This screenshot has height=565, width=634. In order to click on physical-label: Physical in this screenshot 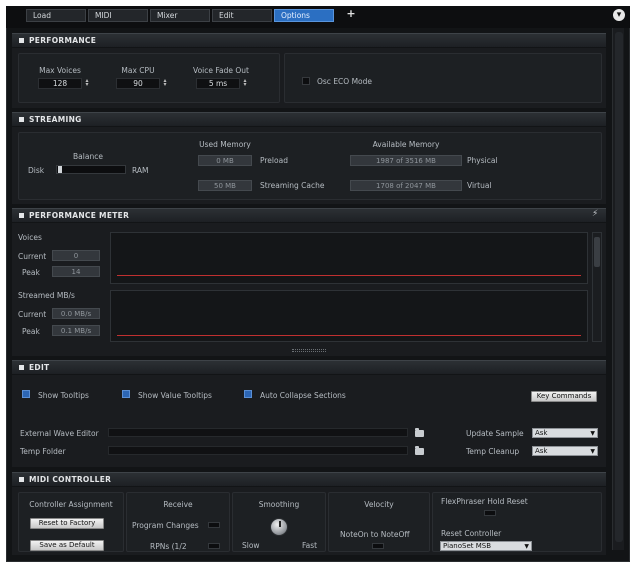, I will do `click(482, 160)`.